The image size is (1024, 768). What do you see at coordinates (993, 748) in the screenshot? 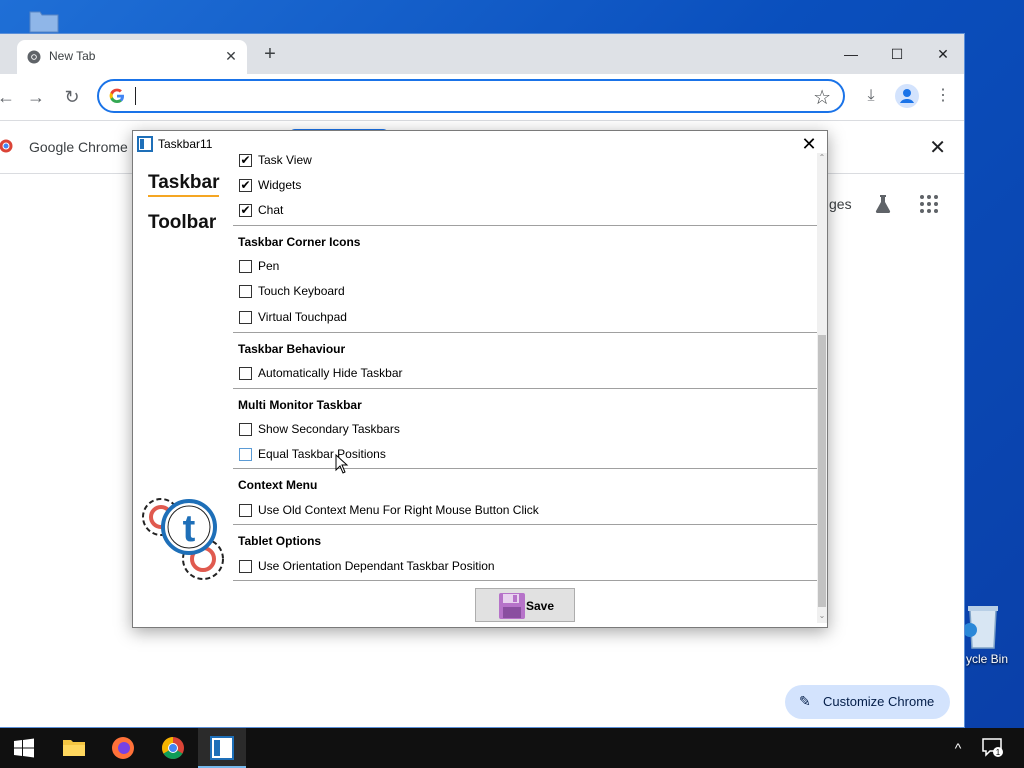
I see `notification-icon: 1` at bounding box center [993, 748].